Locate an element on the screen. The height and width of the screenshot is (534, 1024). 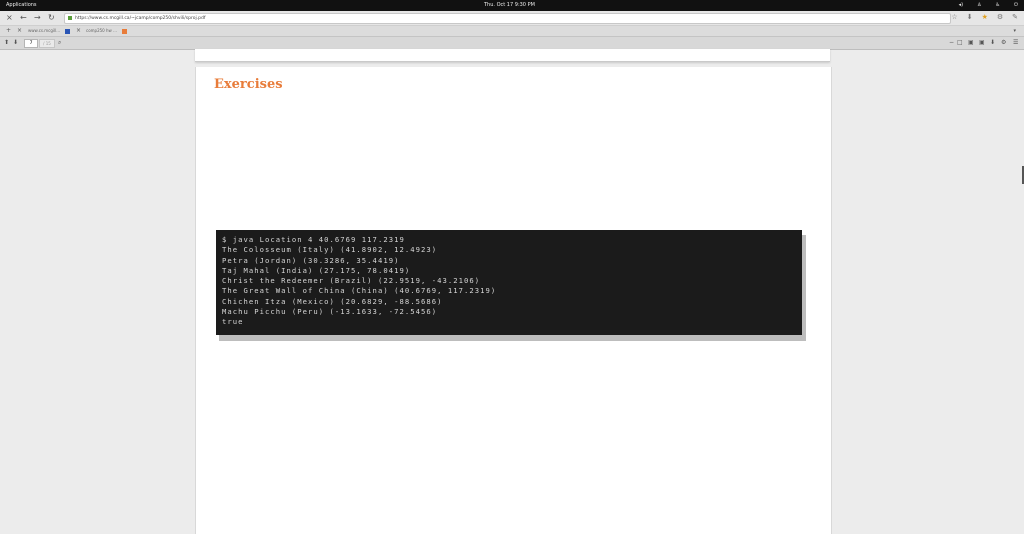
forward-icon: → is located at coordinates (37, 18).